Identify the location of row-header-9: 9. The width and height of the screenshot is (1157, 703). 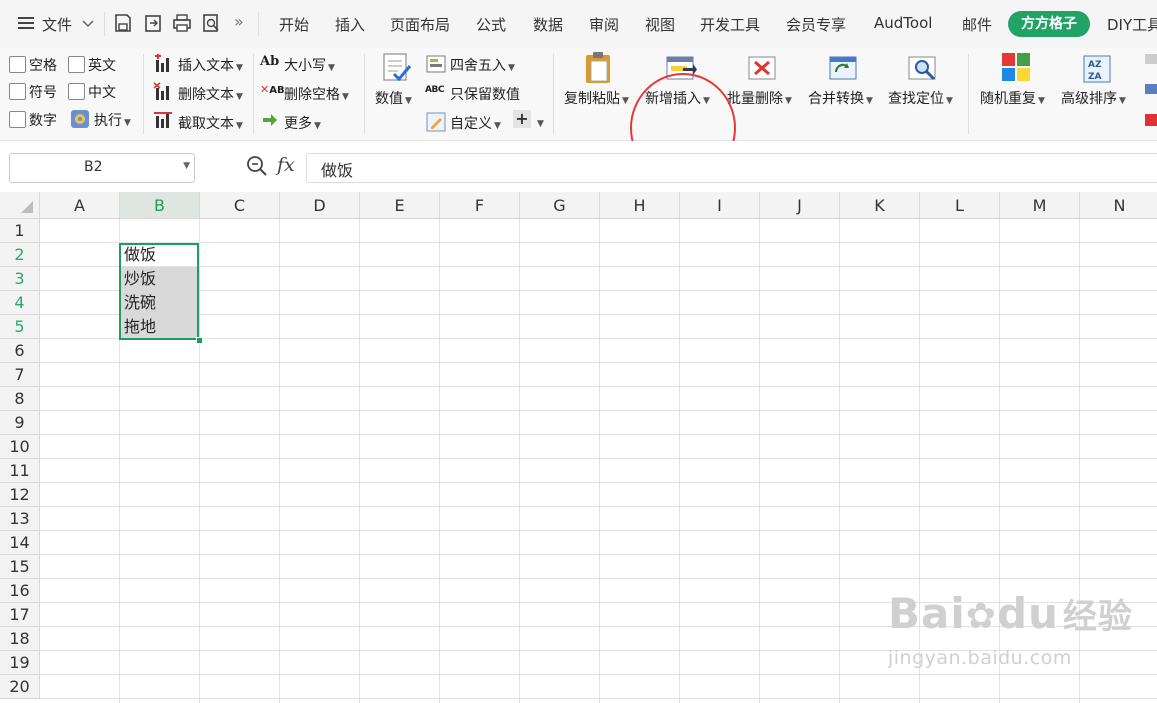
(20, 423).